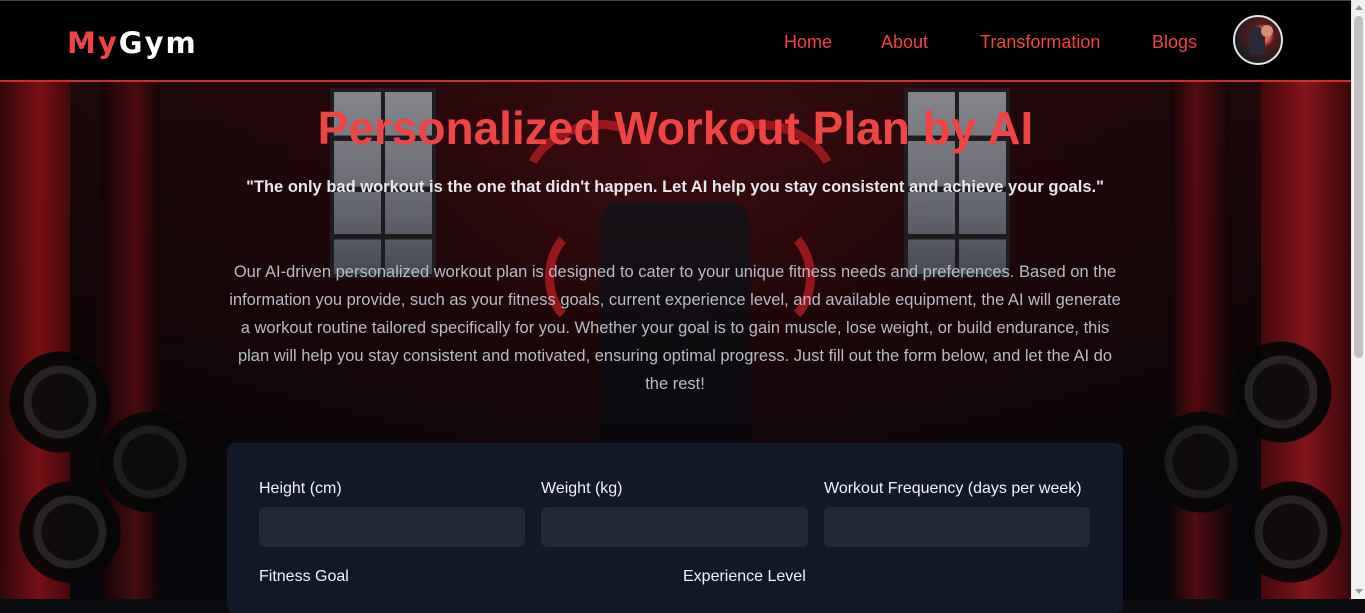  Describe the element at coordinates (1358, 187) in the screenshot. I see `scroll-thumb` at that location.